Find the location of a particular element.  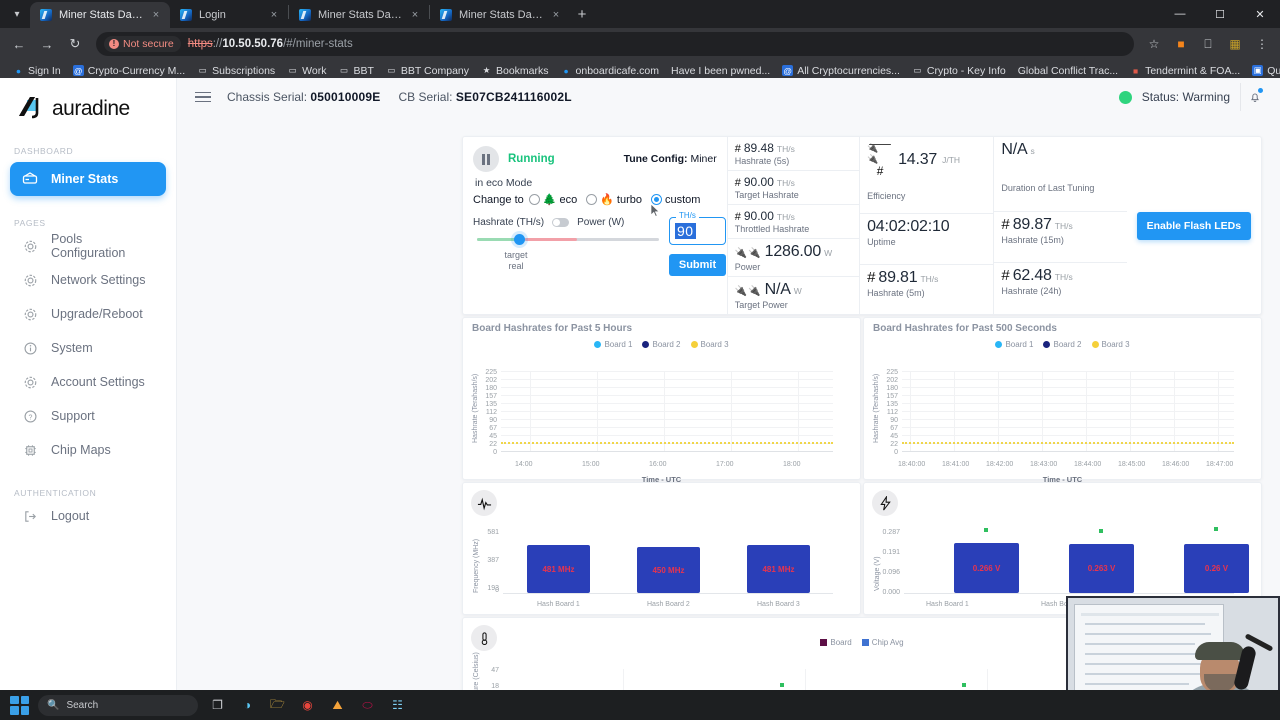

bar-hash-board-2: 0.263 V is located at coordinates (1101, 568).